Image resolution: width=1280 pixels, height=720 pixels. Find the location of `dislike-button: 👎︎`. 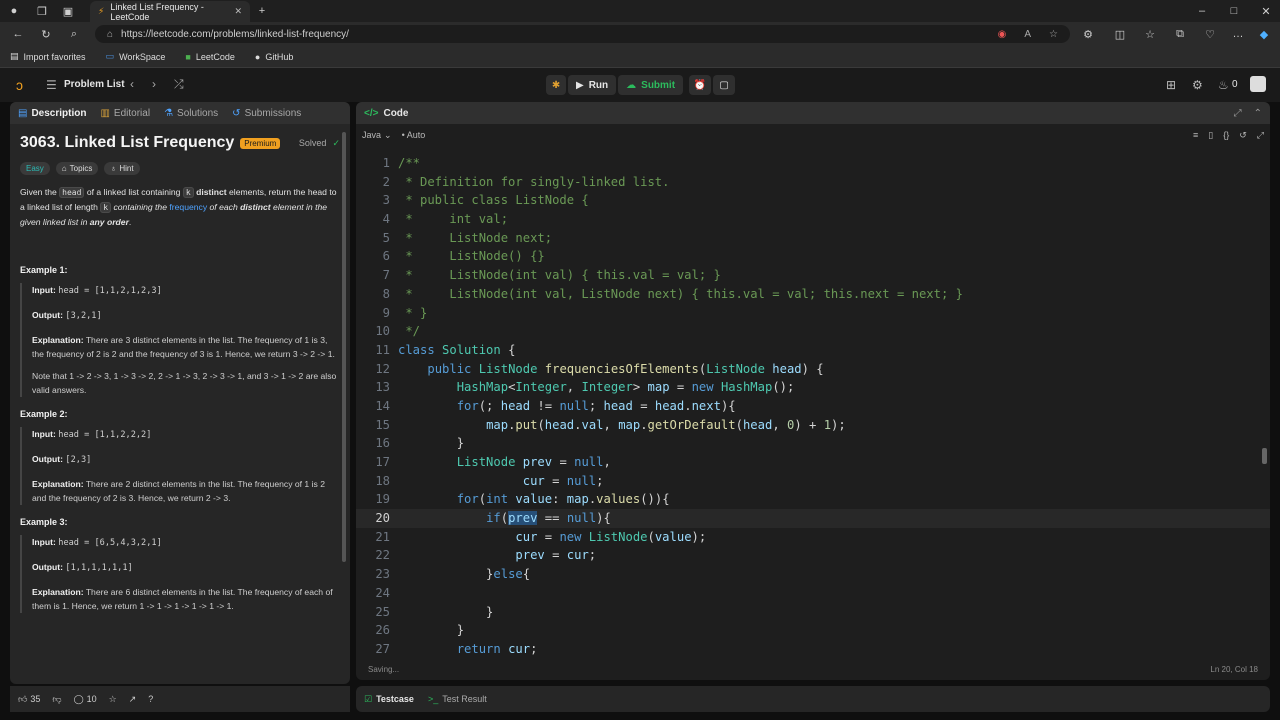

dislike-button: 👎︎ is located at coordinates (56, 699).